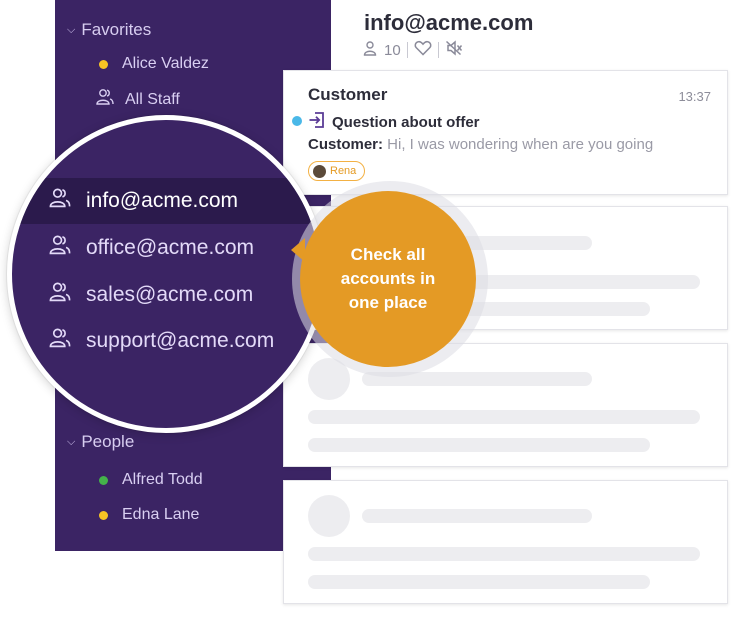  I want to click on sidebar-item-label: Edna Lane, so click(161, 514).